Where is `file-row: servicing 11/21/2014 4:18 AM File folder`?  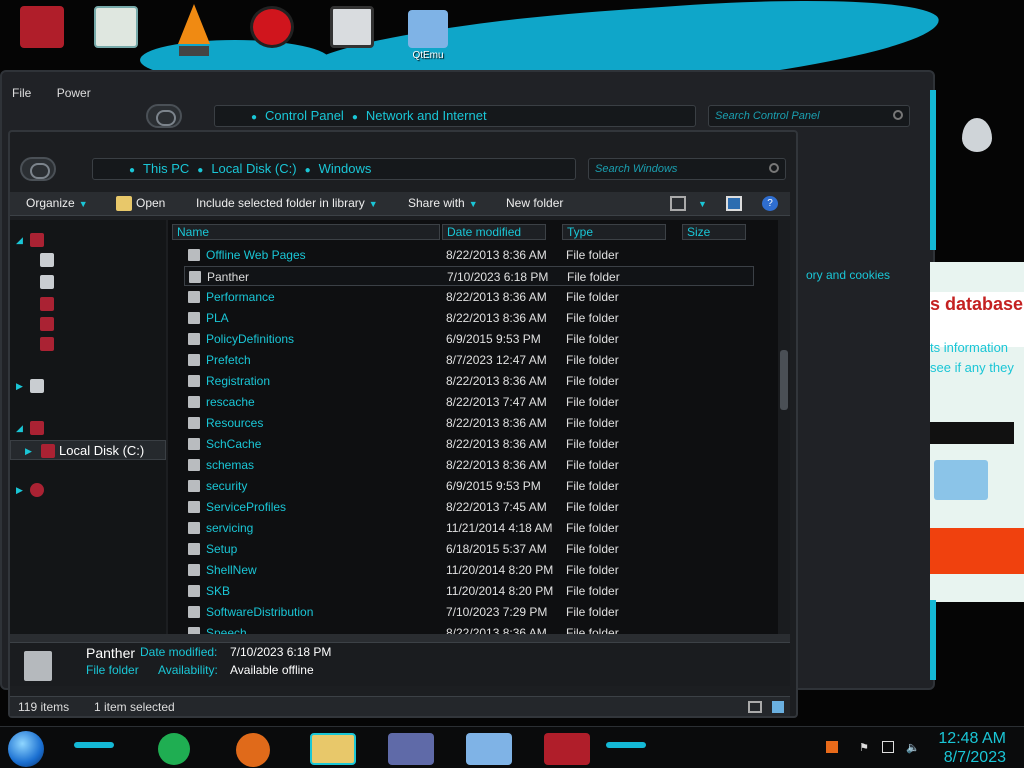 file-row: servicing 11/21/2014 4:18 AM File folder is located at coordinates (469, 528).